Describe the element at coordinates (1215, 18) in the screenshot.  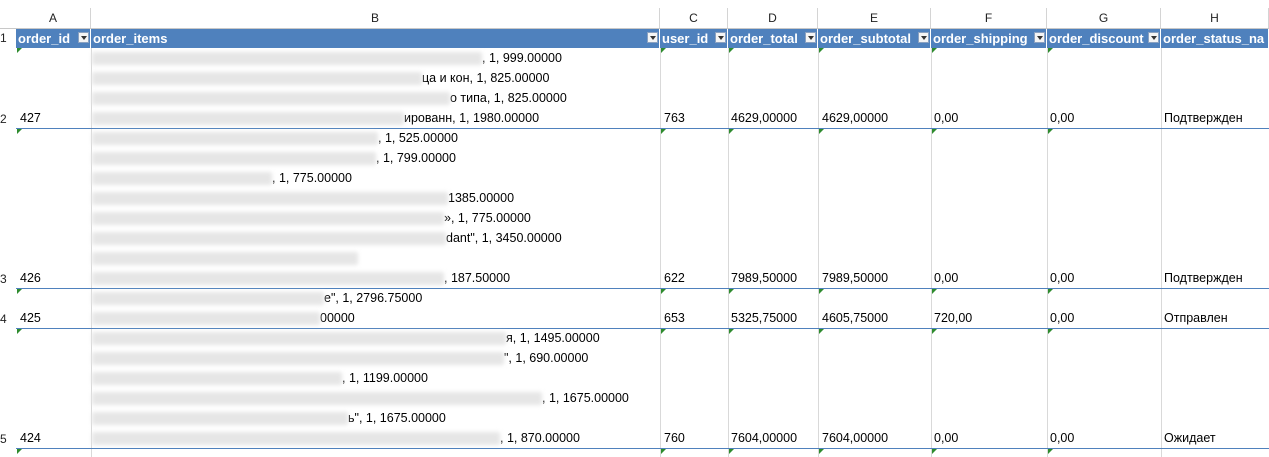
I see `column-header-h: H` at that location.